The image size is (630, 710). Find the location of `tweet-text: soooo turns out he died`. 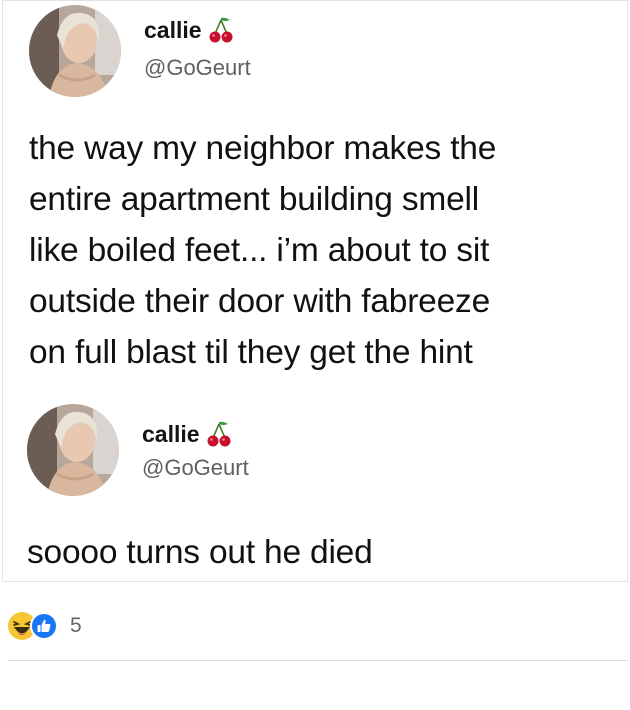

tweet-text: soooo turns out he died is located at coordinates (327, 552).